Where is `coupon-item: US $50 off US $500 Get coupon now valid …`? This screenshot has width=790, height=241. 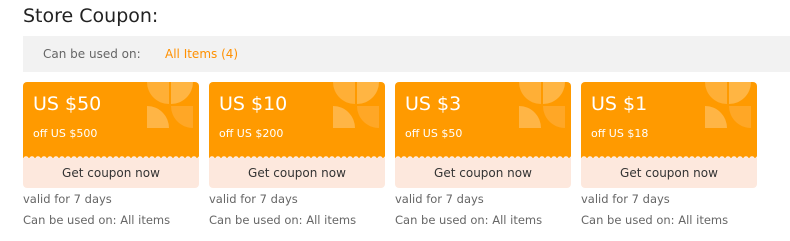
coupon-item: US $50 off US $500 Get coupon now valid … is located at coordinates (111, 155).